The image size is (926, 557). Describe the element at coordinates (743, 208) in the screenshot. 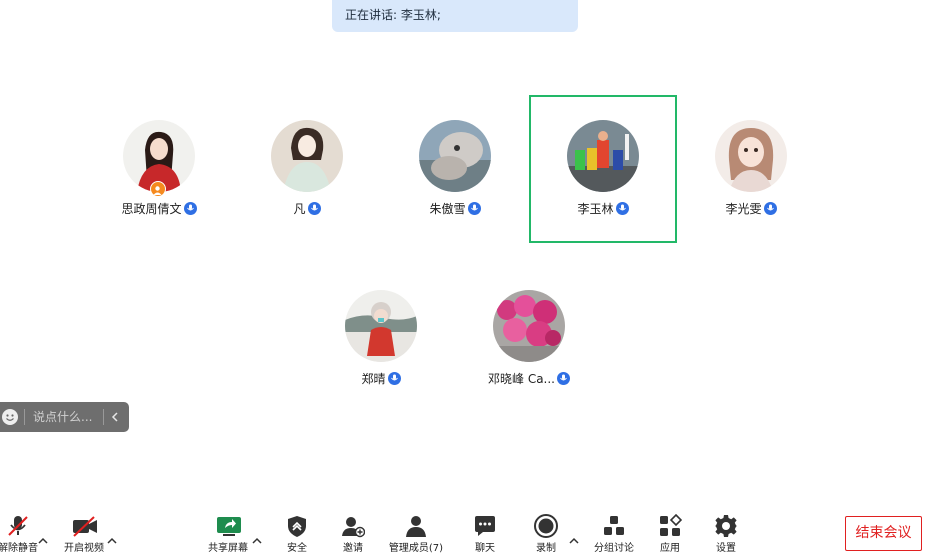

I see `participant-name: 李光雯` at that location.